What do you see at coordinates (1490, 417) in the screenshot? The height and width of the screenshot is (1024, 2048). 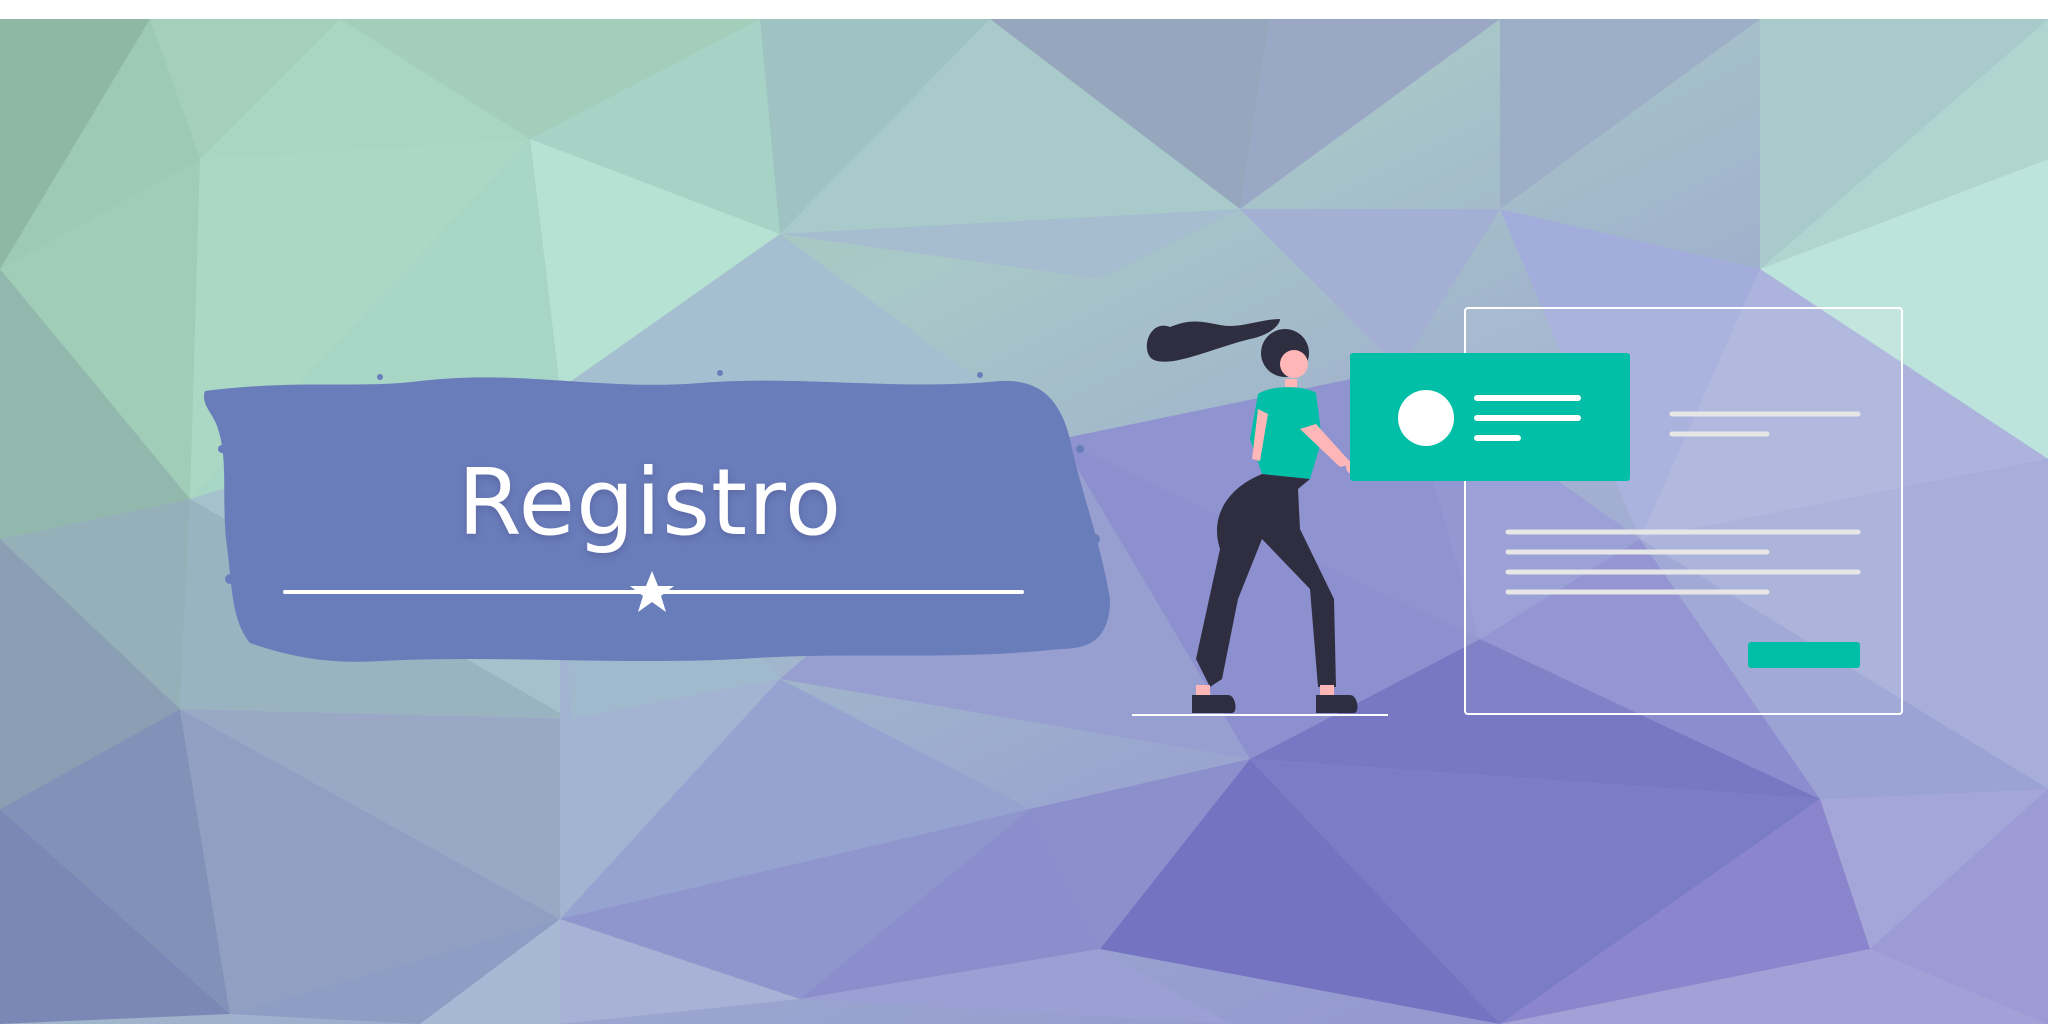 I see `profile-card-illustration` at bounding box center [1490, 417].